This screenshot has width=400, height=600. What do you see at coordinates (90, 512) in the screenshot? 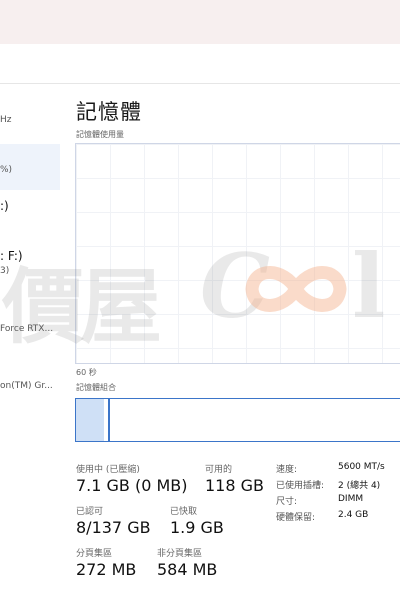
I see `committed-label: 已認可` at bounding box center [90, 512].